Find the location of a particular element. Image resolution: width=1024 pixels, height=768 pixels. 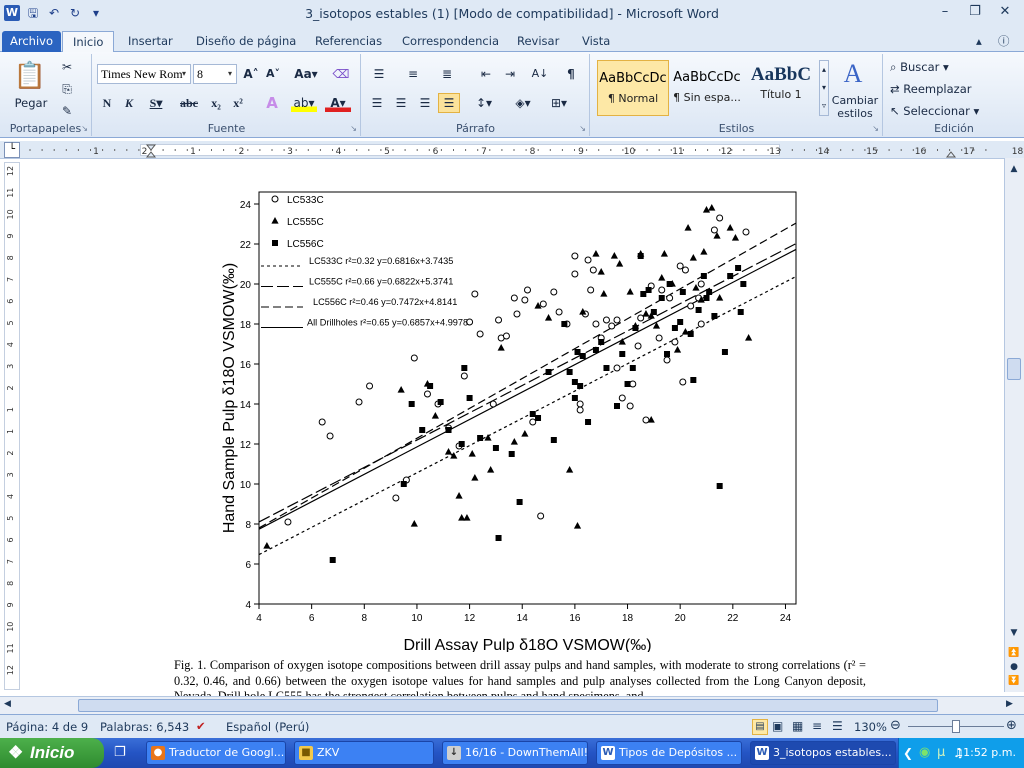

font-name-combo: Times New Rom ▾ is located at coordinates (144, 74).